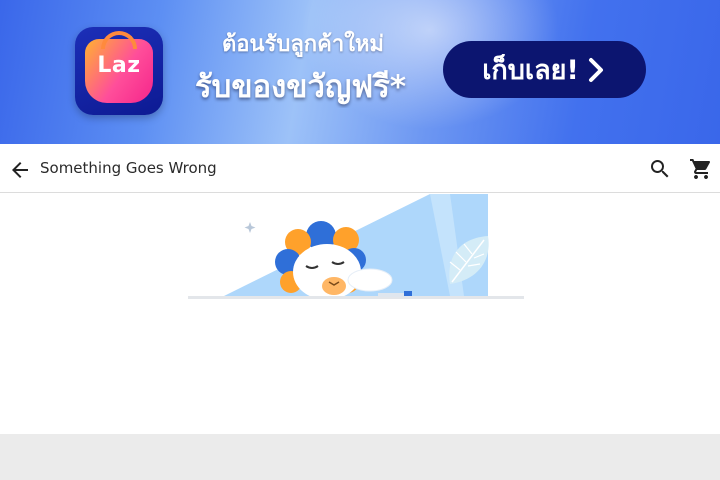  I want to click on arrow-left-icon, so click(20, 170).